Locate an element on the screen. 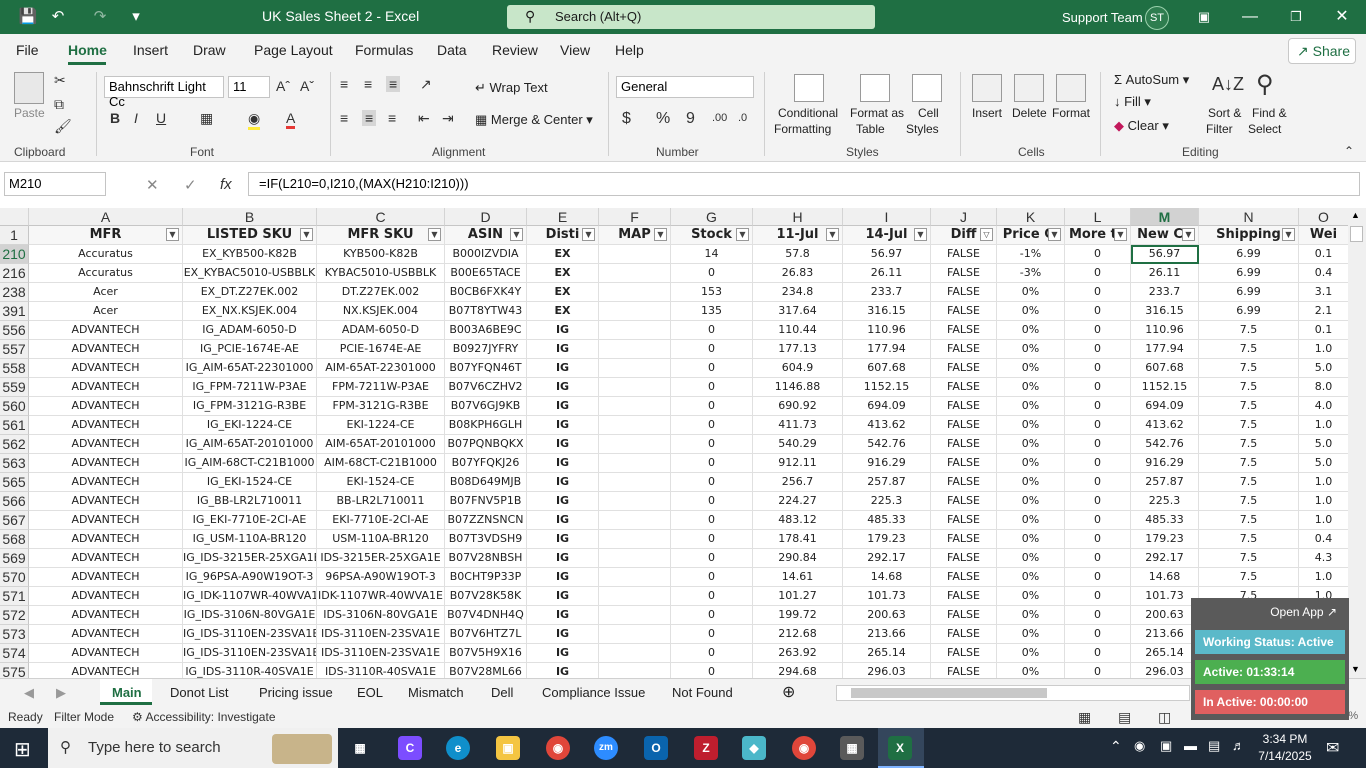  formula-input: =IF(L210=0,I210,(MAX(H210:I210))) is located at coordinates (804, 184).